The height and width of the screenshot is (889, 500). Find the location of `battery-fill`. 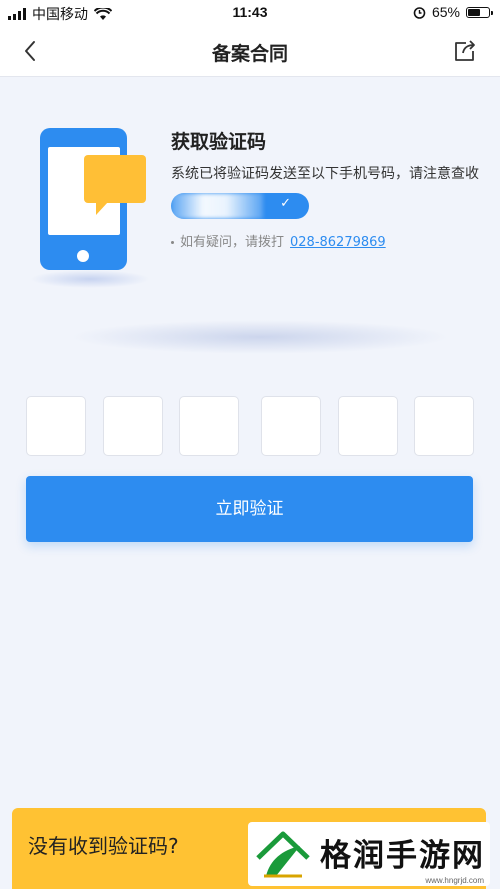

battery-fill is located at coordinates (474, 12).